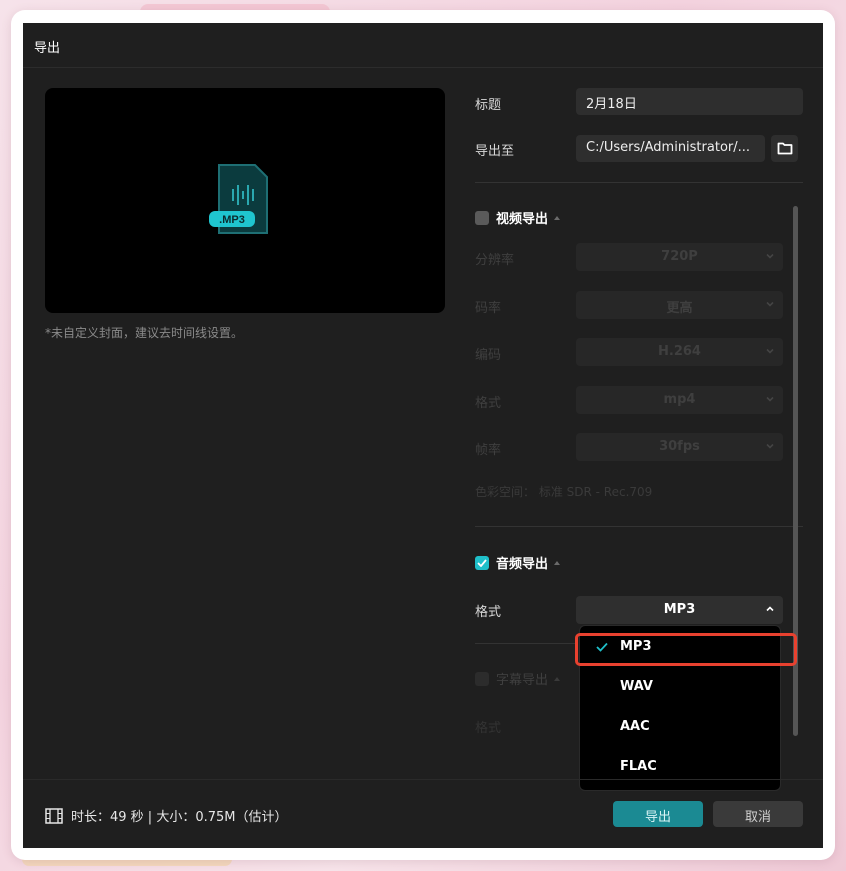 The width and height of the screenshot is (846, 871). I want to click on video-format-select: mp4, so click(679, 400).